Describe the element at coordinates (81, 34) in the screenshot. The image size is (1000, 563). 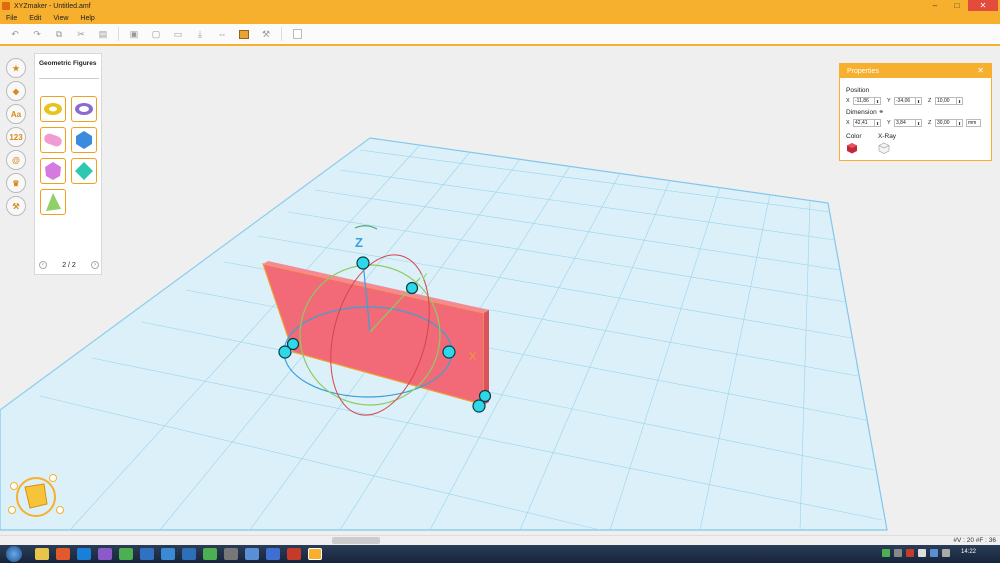
I see `cut-icon: ✂` at that location.